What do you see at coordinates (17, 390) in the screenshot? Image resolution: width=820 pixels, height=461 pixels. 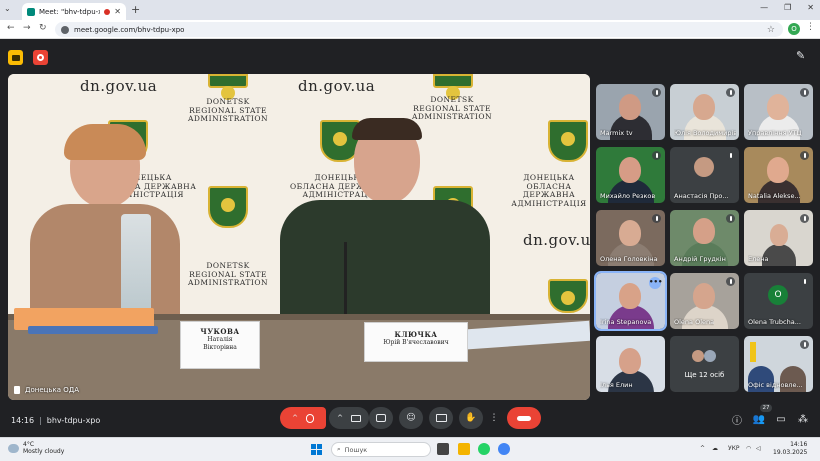 I see `pin-icon` at bounding box center [17, 390].